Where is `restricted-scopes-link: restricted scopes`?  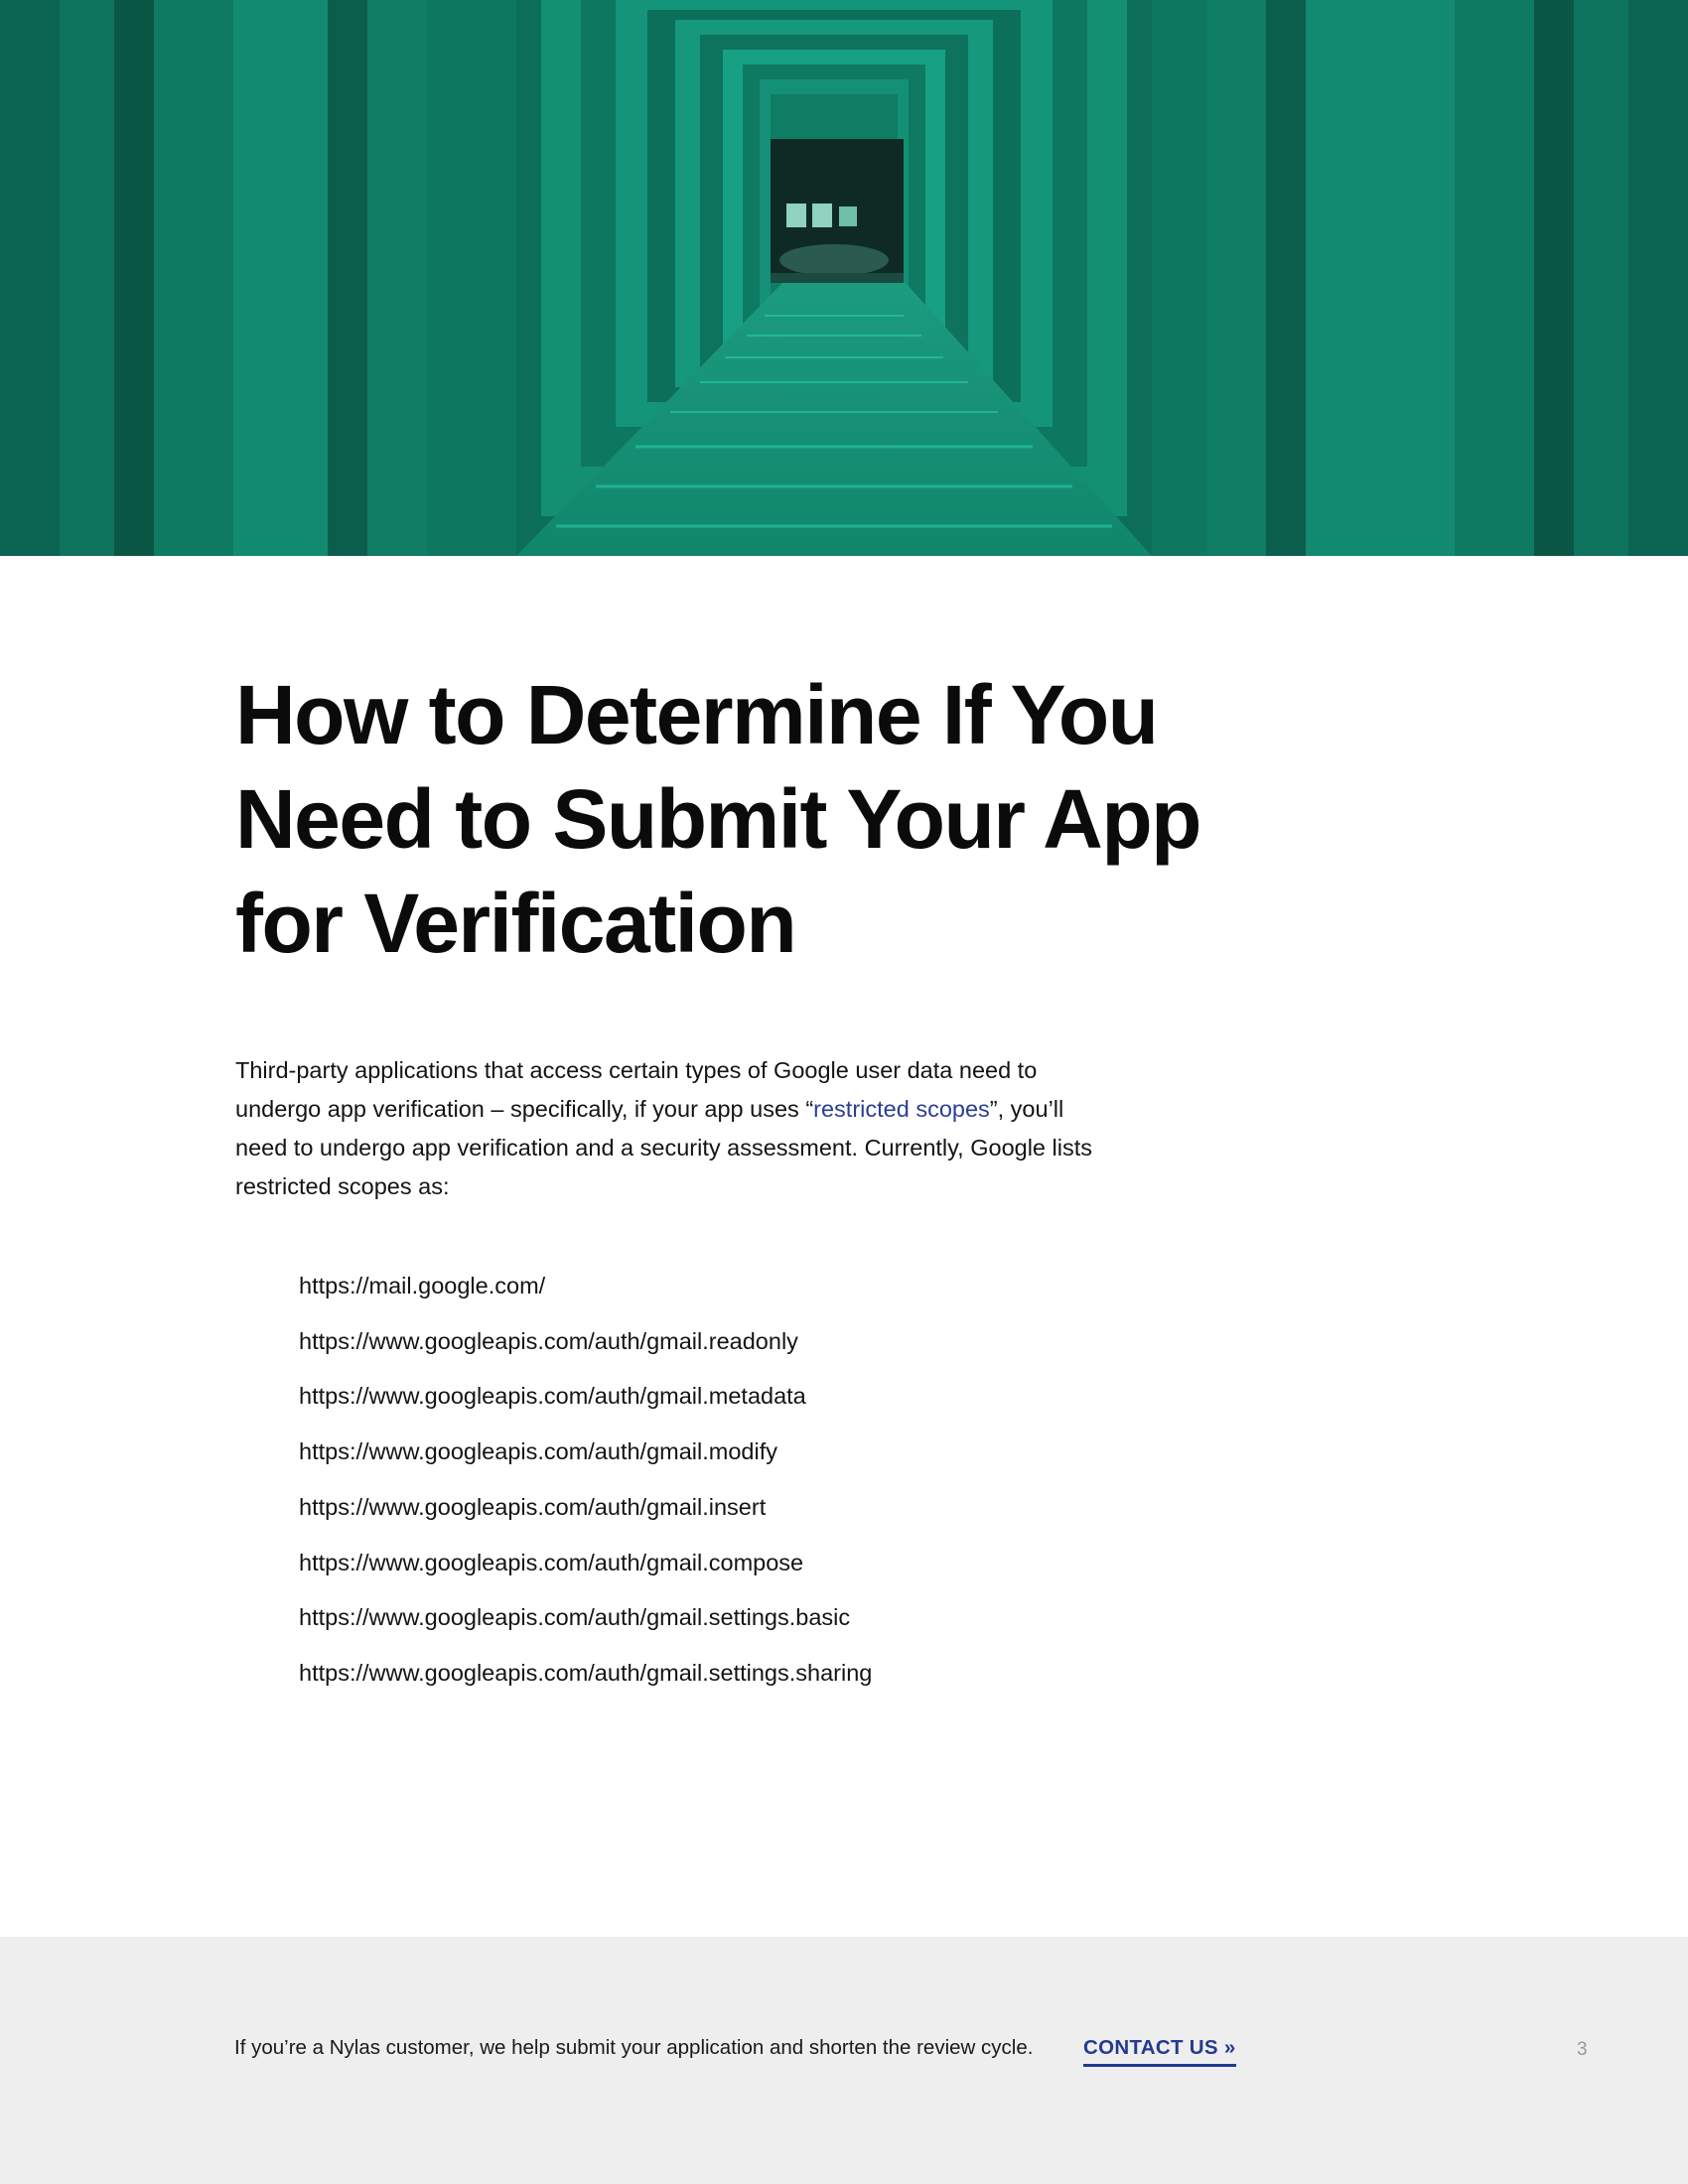
restricted-scopes-link: restricted scopes is located at coordinates (901, 1109).